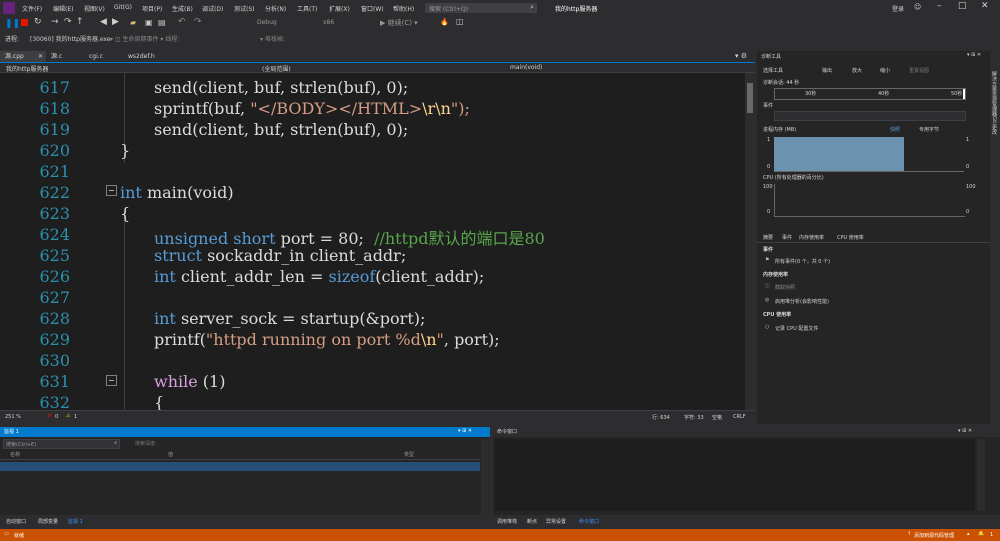  I want to click on watch-scrollbar, so click(485, 477).